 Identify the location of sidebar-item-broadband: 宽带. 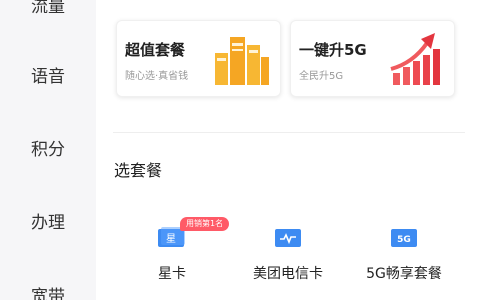
(48, 291).